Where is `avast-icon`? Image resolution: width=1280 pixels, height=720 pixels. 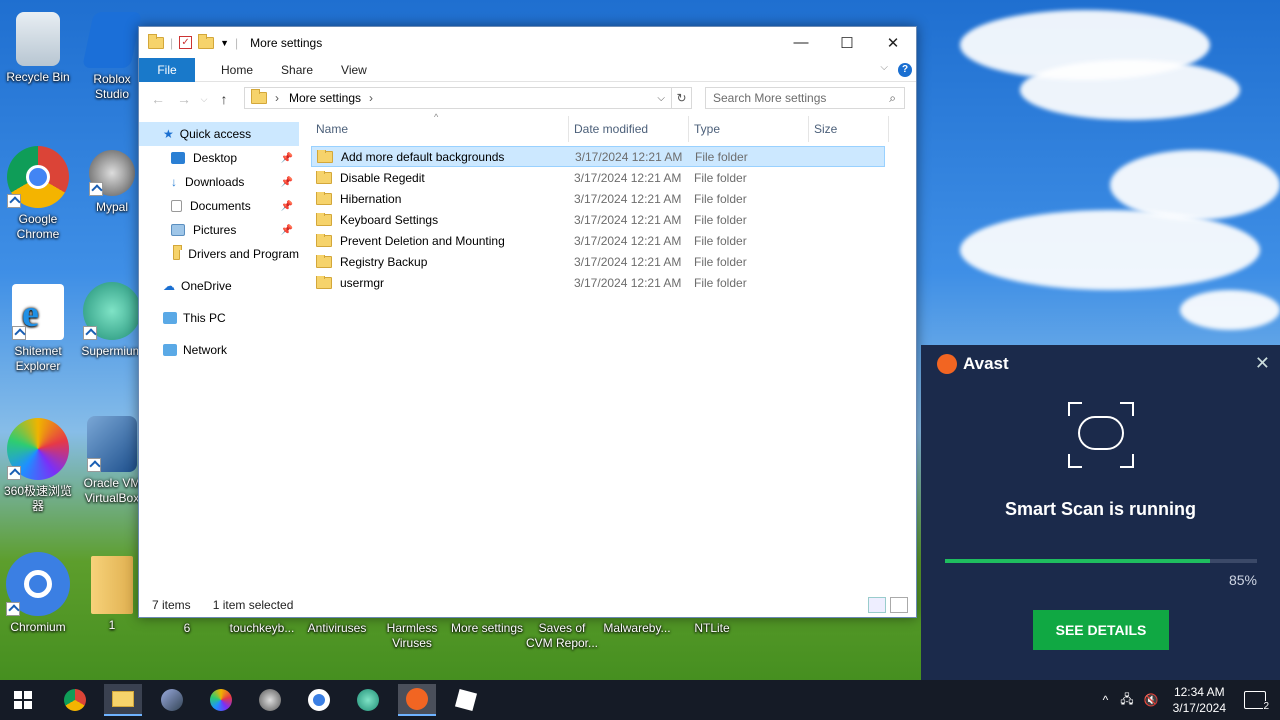
avast-icon is located at coordinates (417, 699).